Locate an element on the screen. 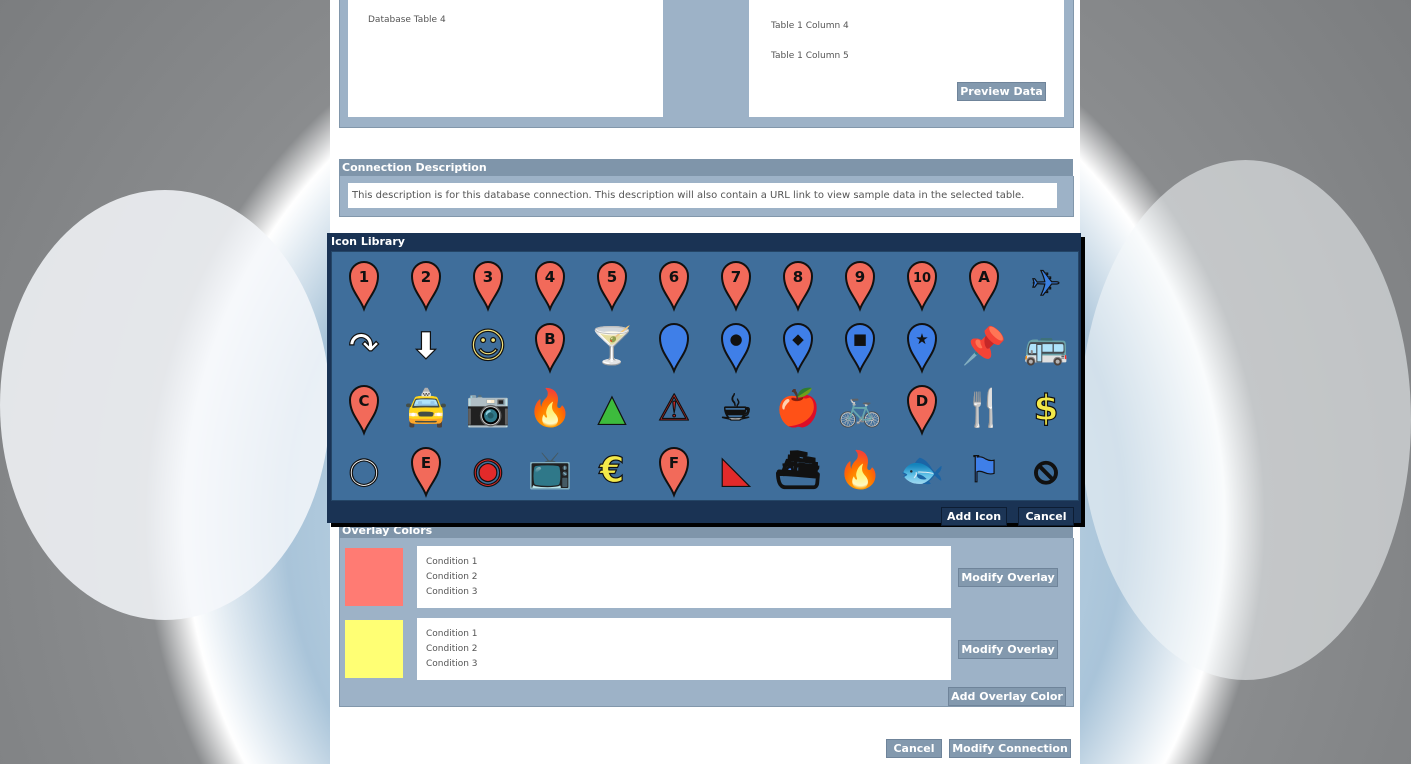 The image size is (1411, 764). heartbeat-icon: ◉ is located at coordinates (488, 470).